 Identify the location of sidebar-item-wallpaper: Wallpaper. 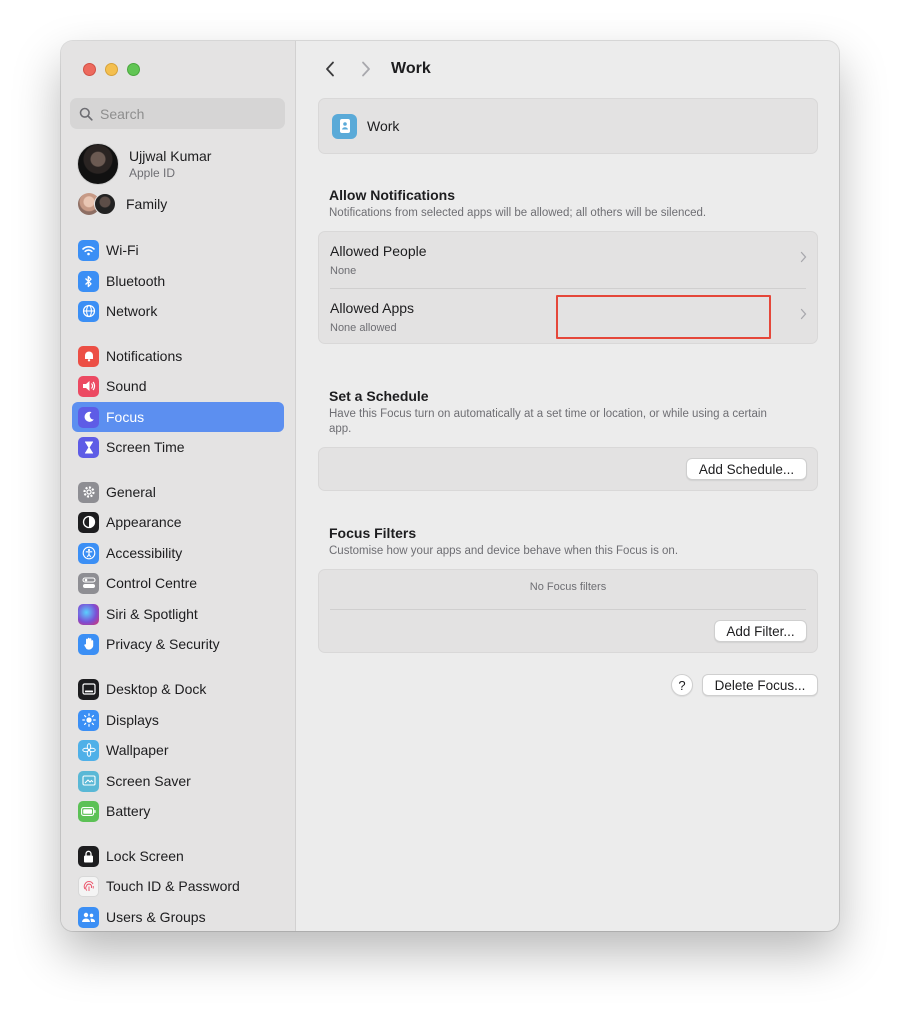
(178, 750).